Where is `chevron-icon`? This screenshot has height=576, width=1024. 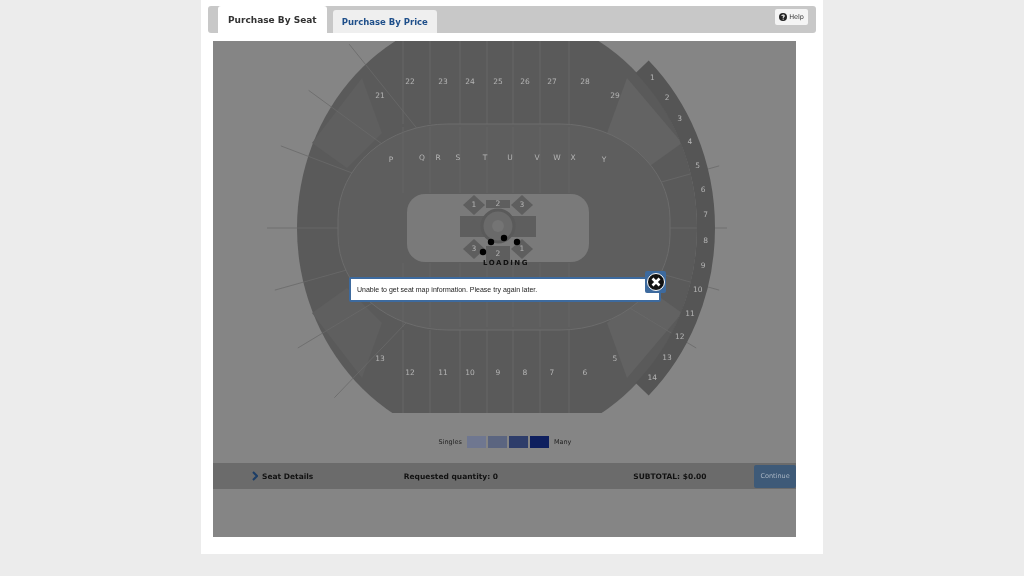 chevron-icon is located at coordinates (255, 476).